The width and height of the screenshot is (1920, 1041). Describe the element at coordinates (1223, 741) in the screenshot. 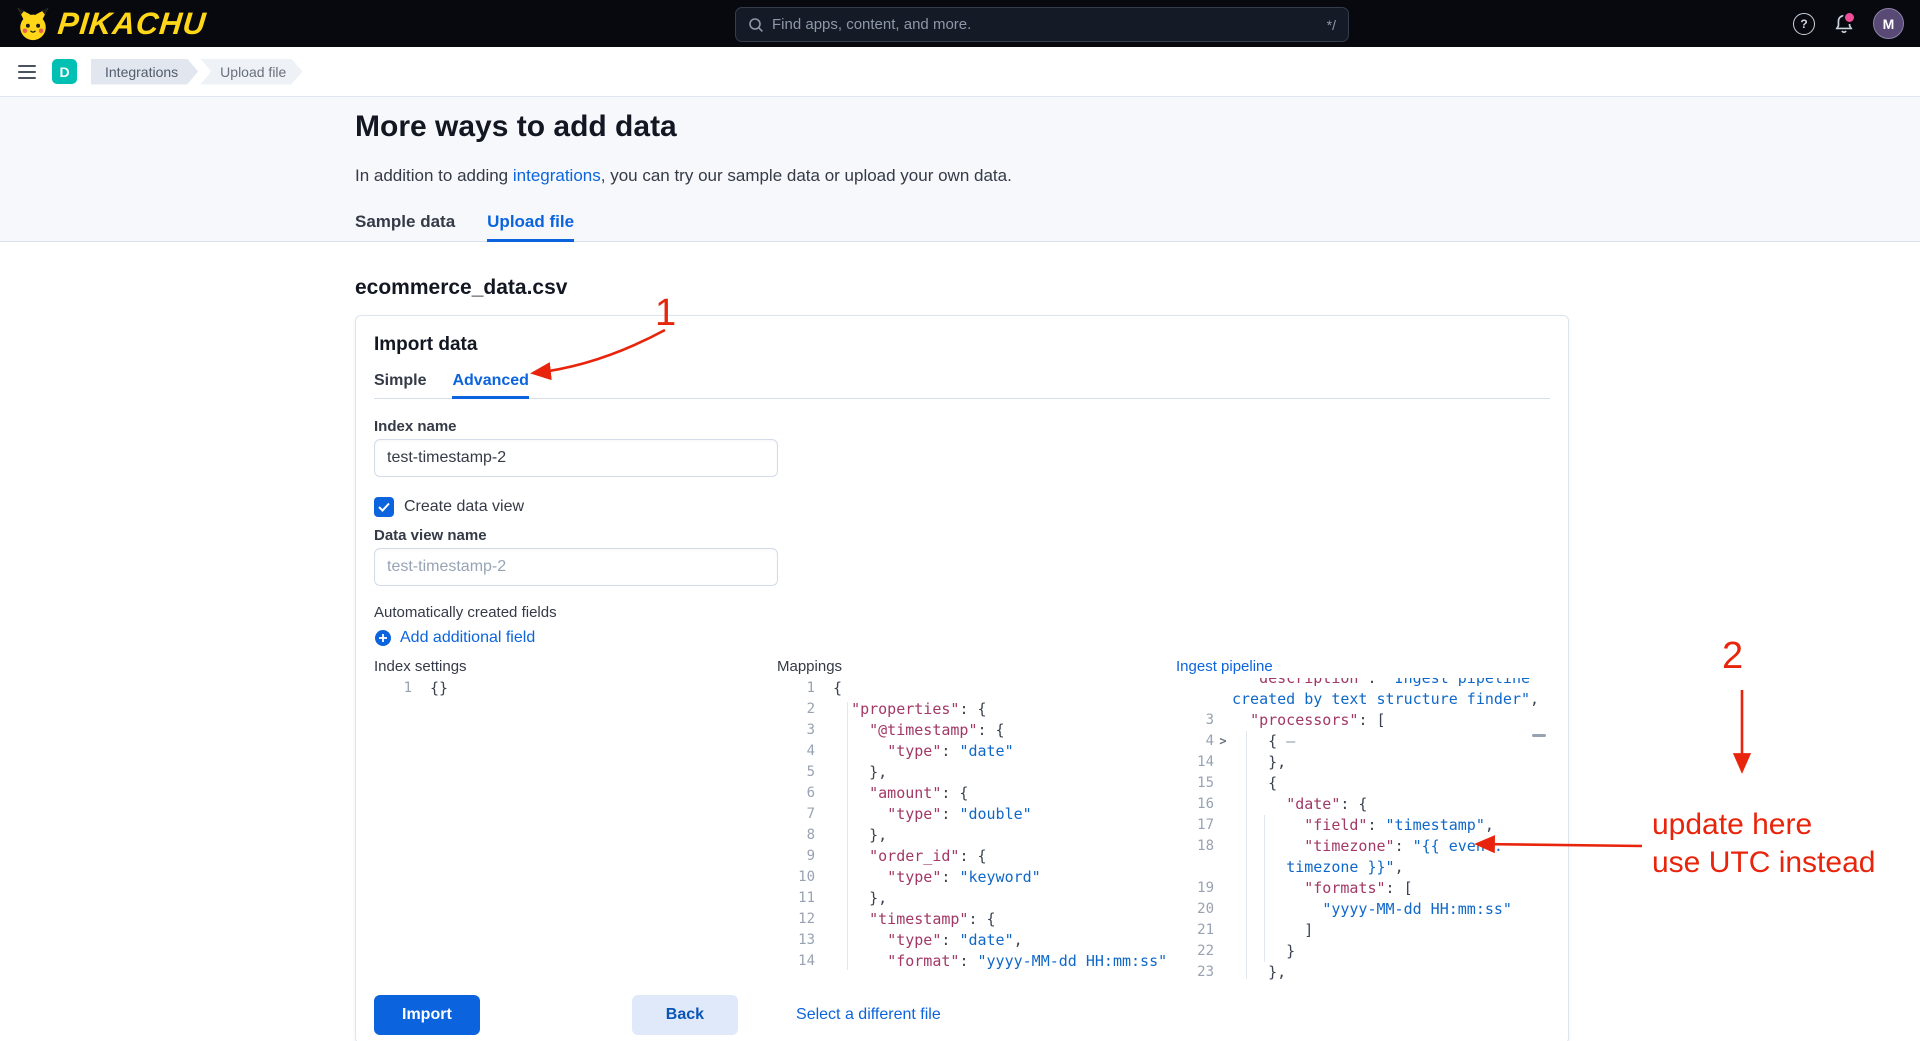

I see `fold-toggle-icon: >` at that location.